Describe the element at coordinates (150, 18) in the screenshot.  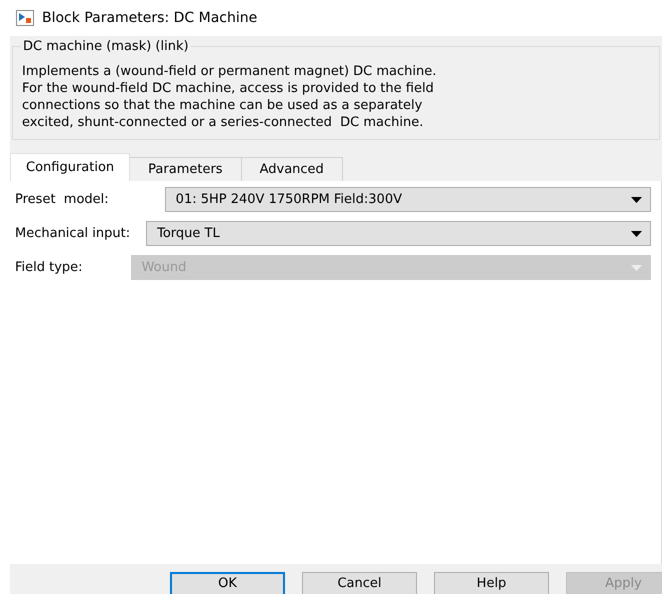
I see `window-title: Block Parameters: DC Machine` at that location.